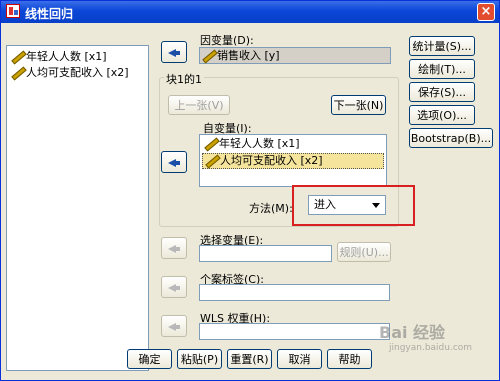  What do you see at coordinates (174, 162) in the screenshot?
I see `move-to-independent-button` at bounding box center [174, 162].